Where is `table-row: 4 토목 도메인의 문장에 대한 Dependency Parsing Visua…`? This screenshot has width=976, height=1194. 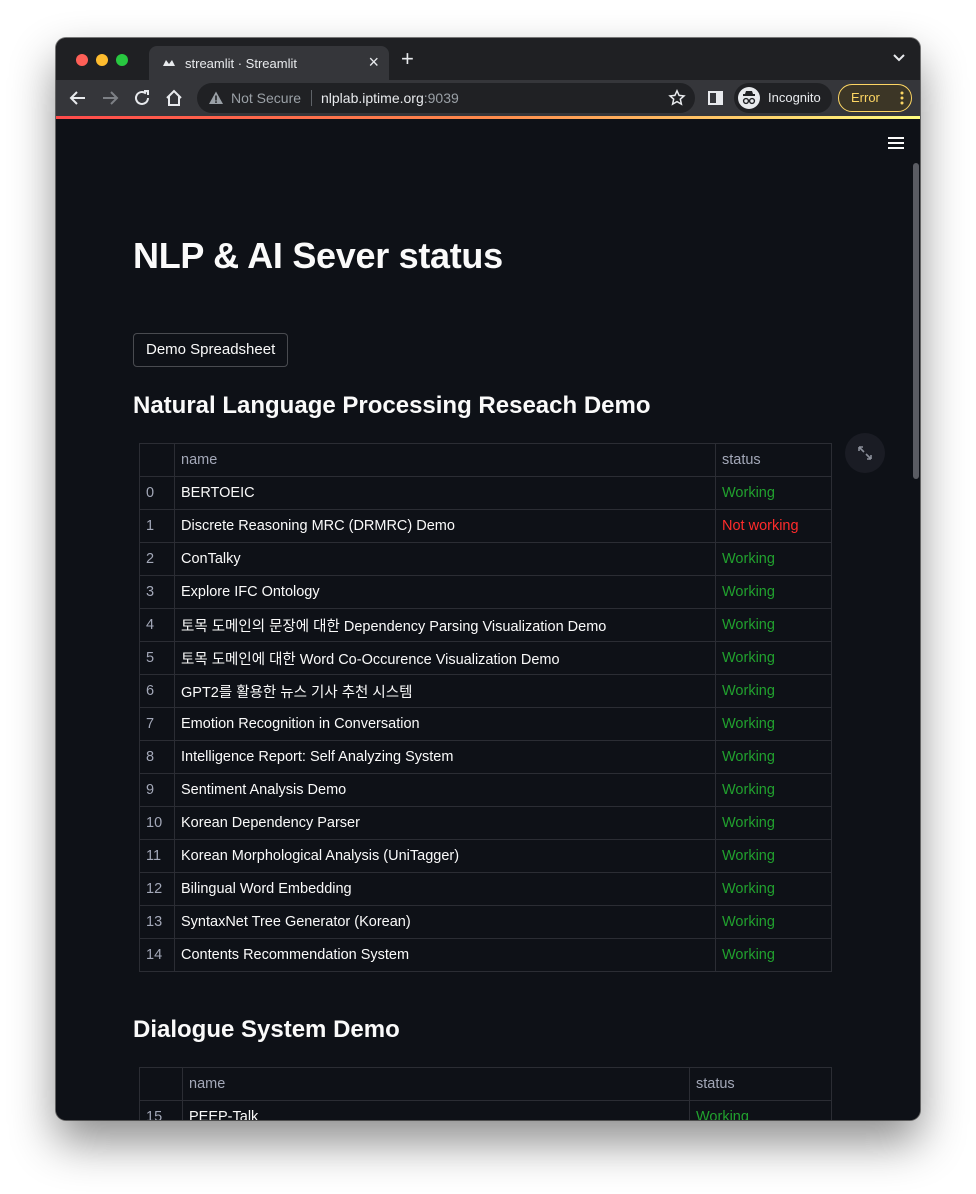
table-row: 4 토목 도메인의 문장에 대한 Dependency Parsing Visua… is located at coordinates (485, 625).